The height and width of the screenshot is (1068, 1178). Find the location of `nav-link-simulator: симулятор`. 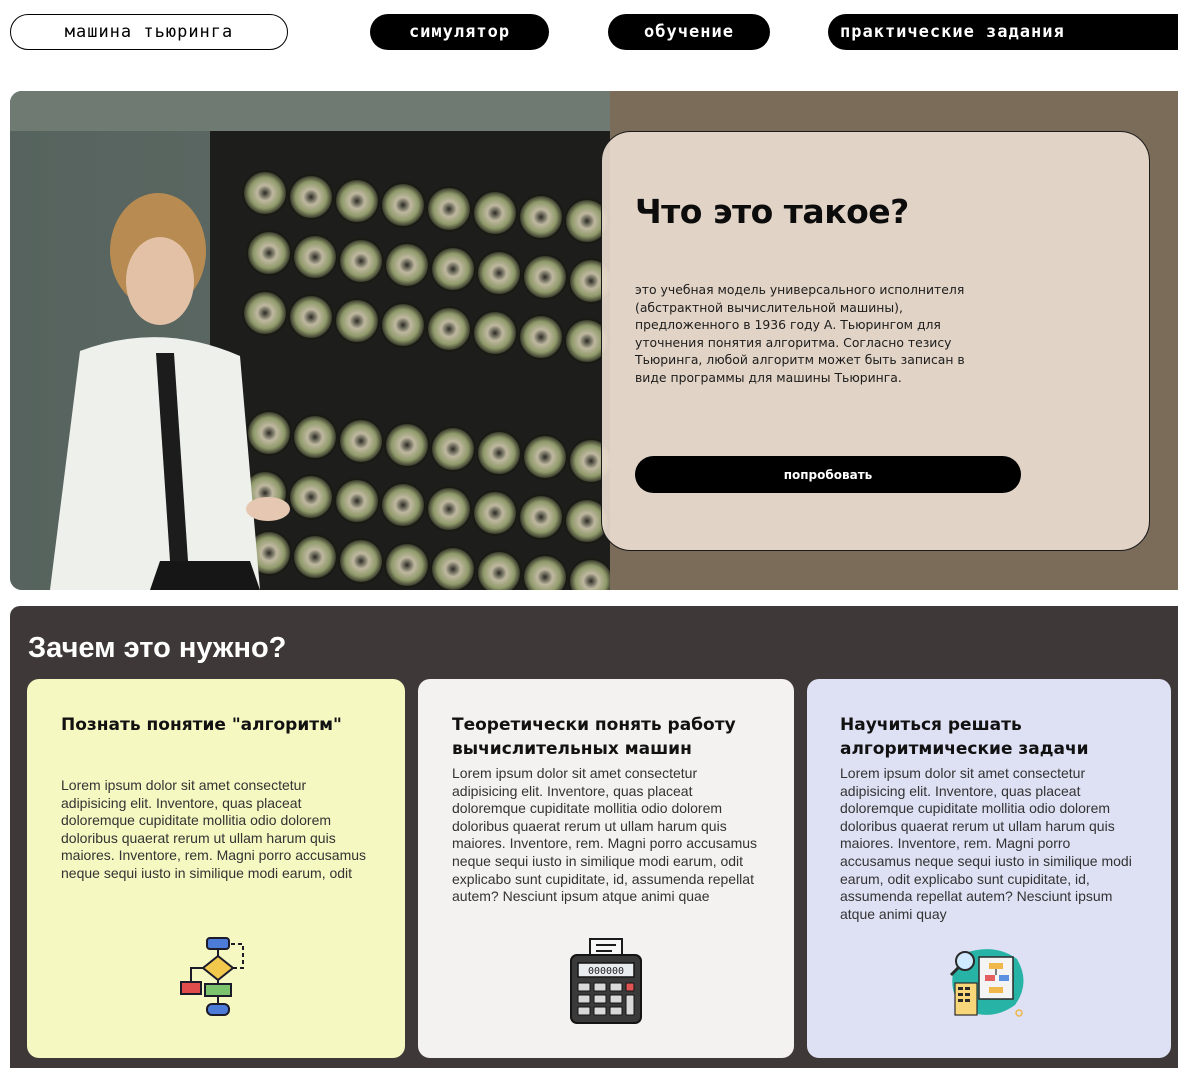

nav-link-simulator: симулятор is located at coordinates (459, 32).